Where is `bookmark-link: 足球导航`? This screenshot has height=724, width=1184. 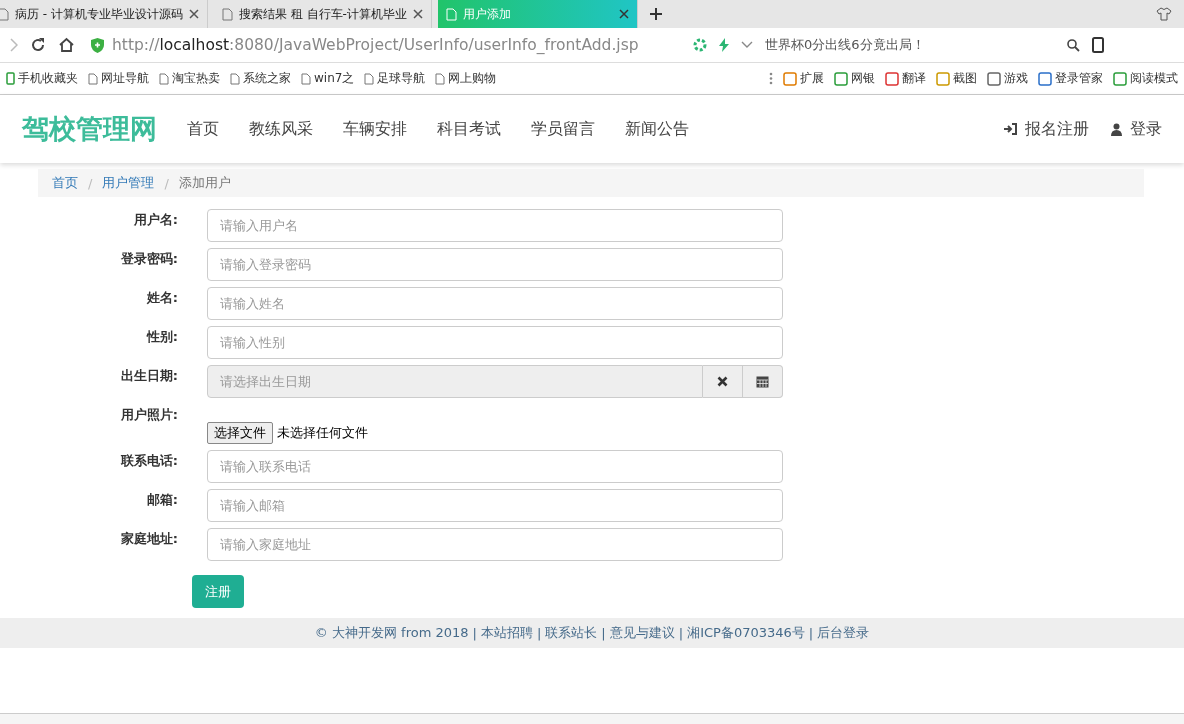 bookmark-link: 足球导航 is located at coordinates (401, 78).